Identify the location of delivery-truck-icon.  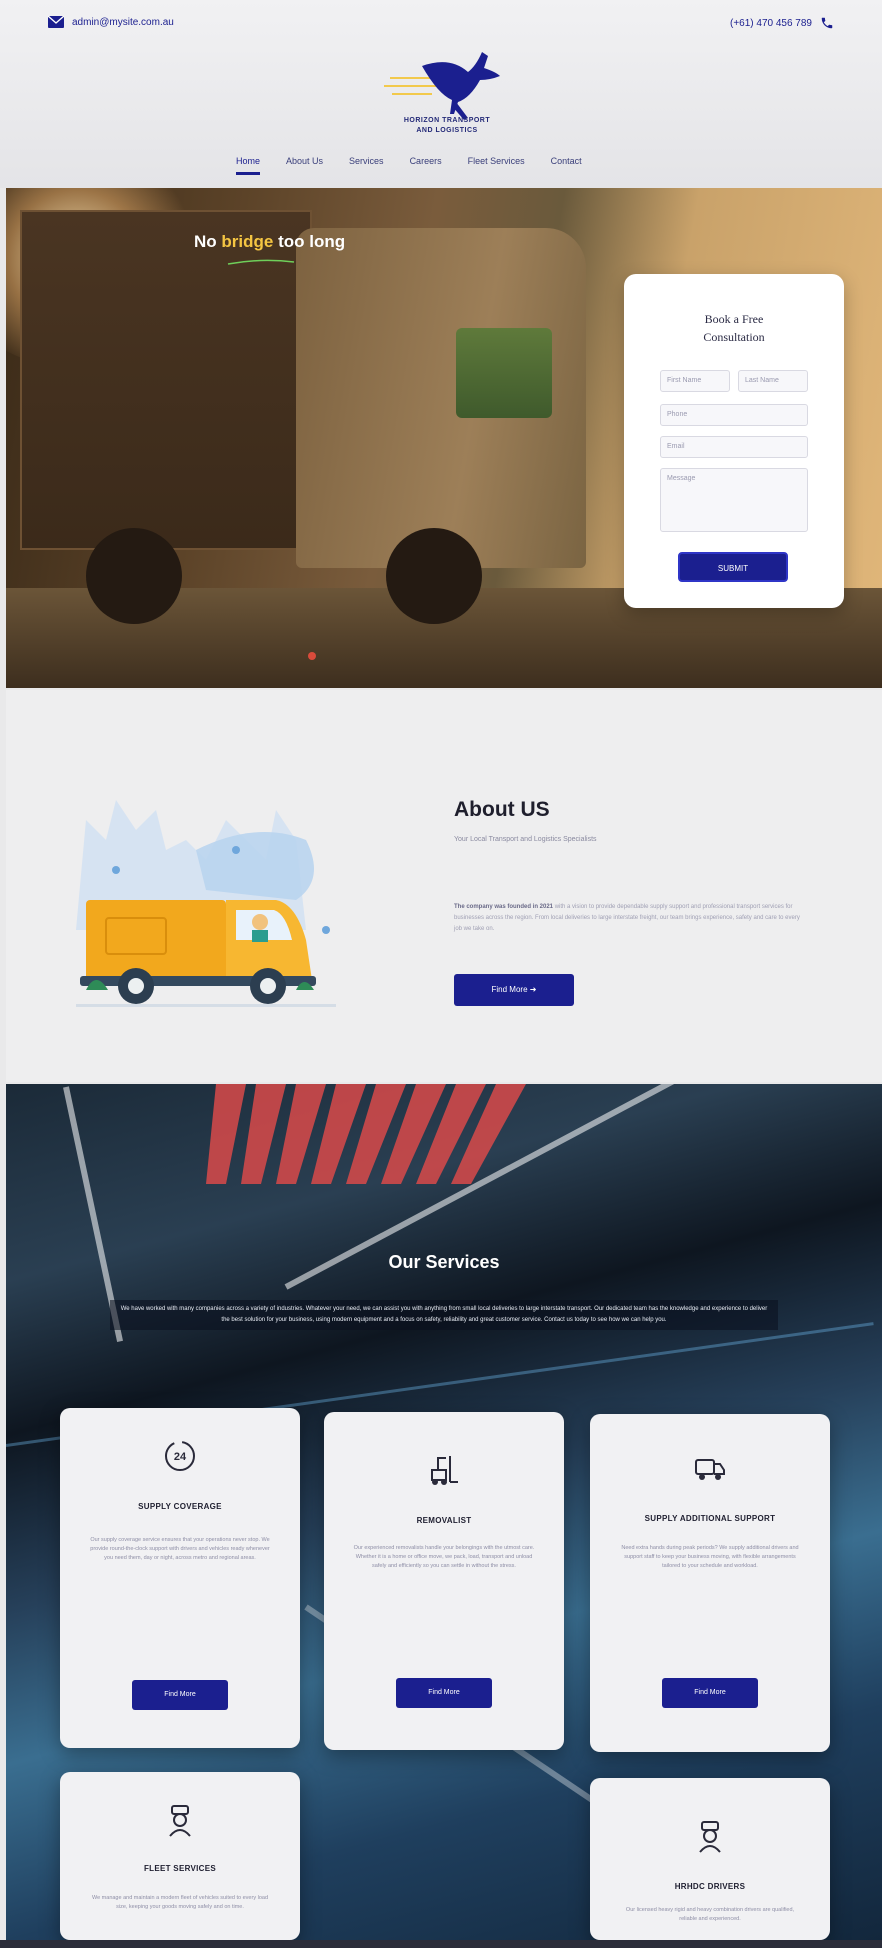
(710, 1469).